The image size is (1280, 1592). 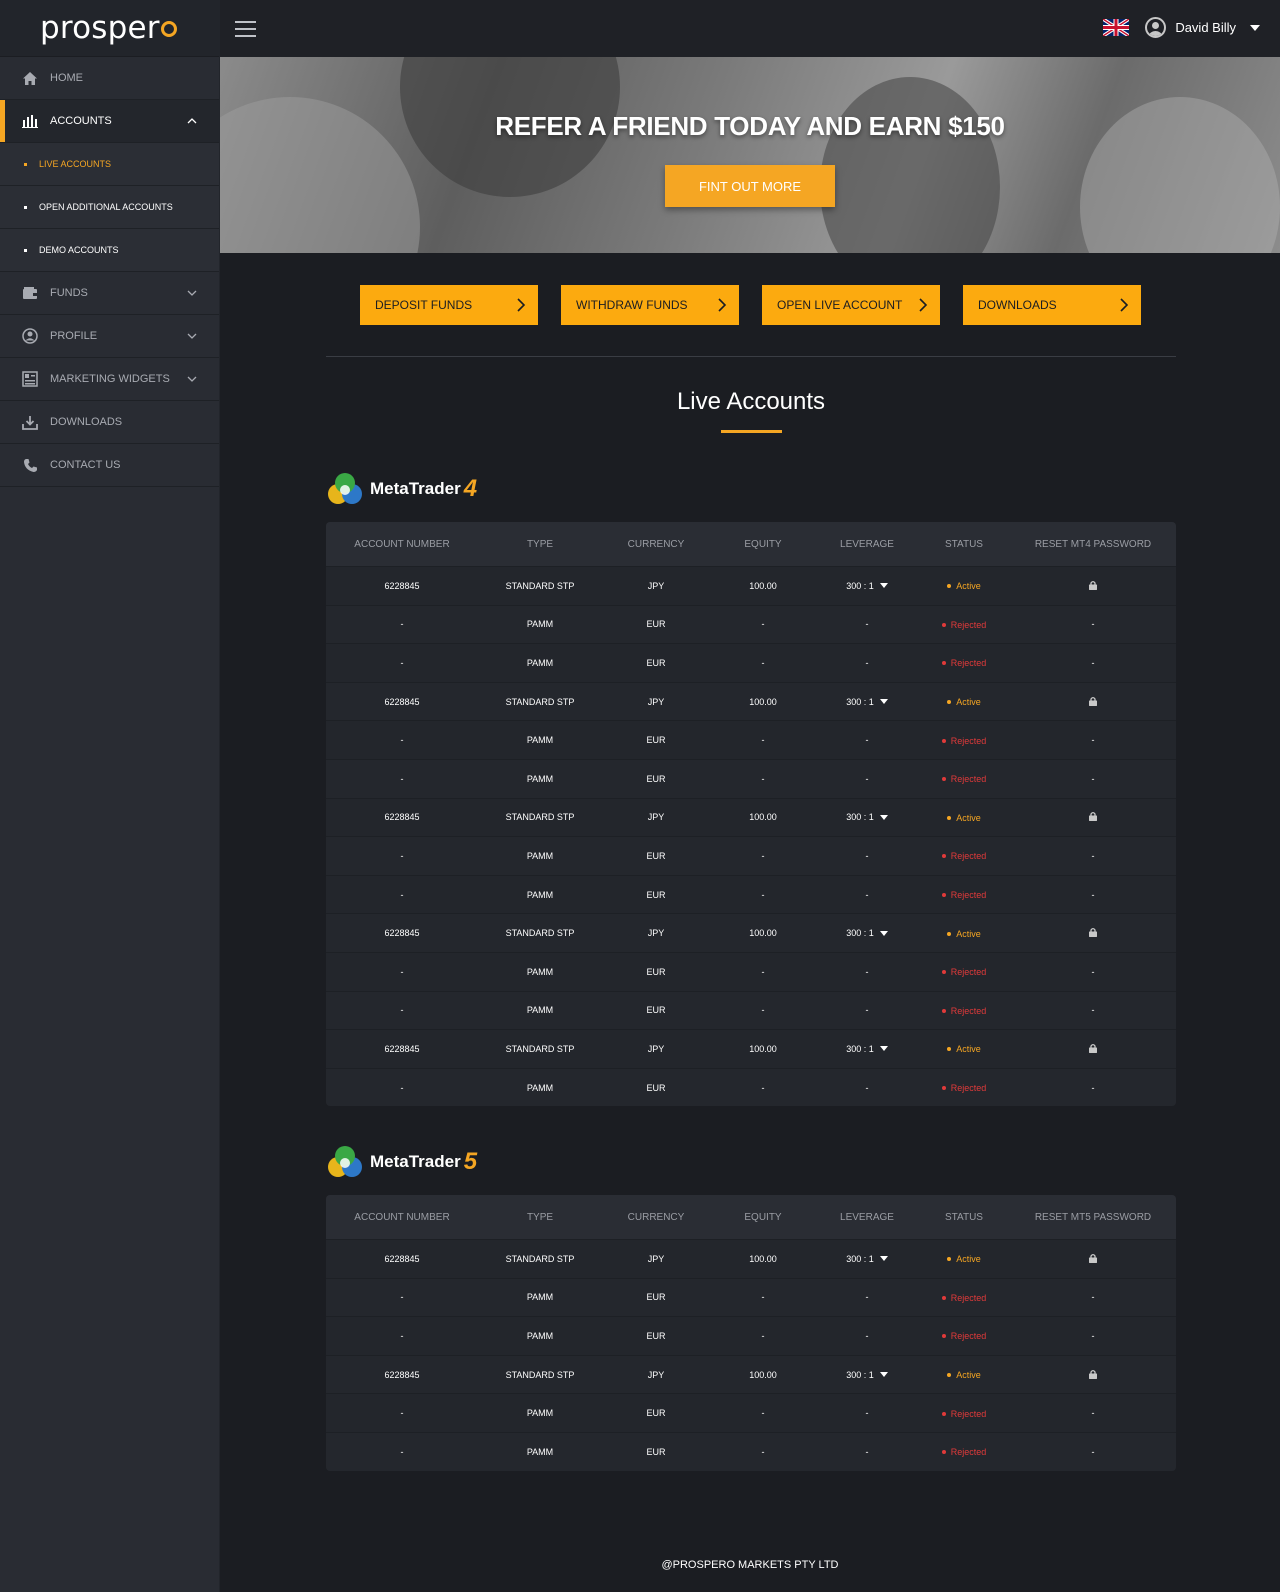 What do you see at coordinates (109, 28) in the screenshot?
I see `brand-logo: prosper` at bounding box center [109, 28].